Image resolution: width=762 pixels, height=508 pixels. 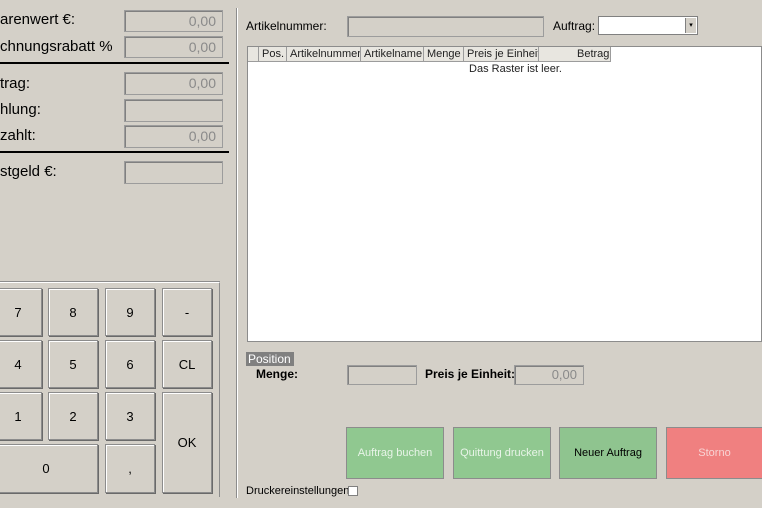 What do you see at coordinates (49, 468) in the screenshot?
I see `key-0: 0` at bounding box center [49, 468].